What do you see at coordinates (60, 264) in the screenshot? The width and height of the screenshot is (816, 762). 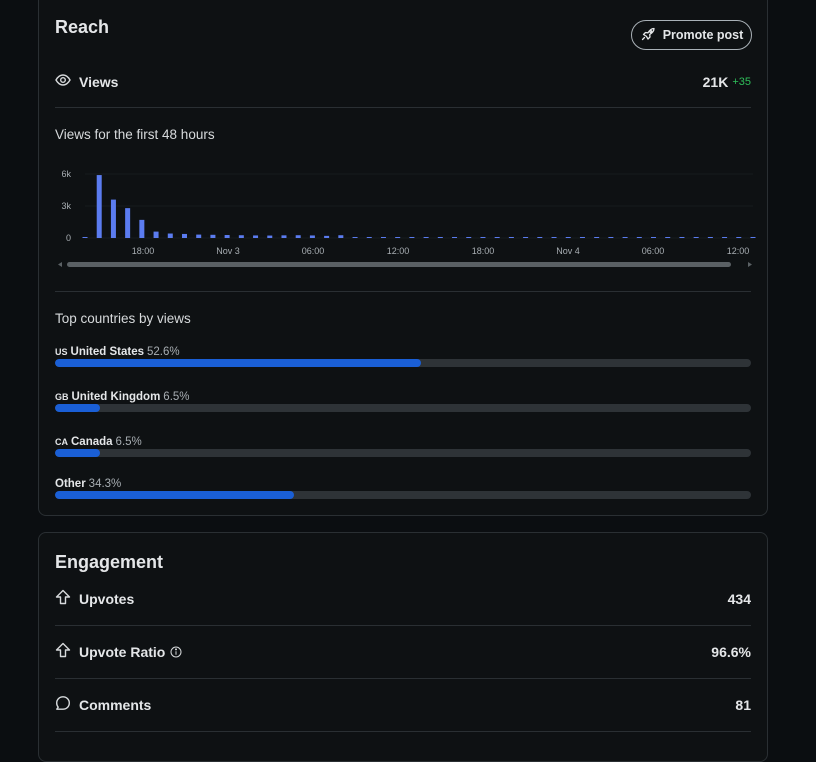 I see `scroll-left-arrow` at bounding box center [60, 264].